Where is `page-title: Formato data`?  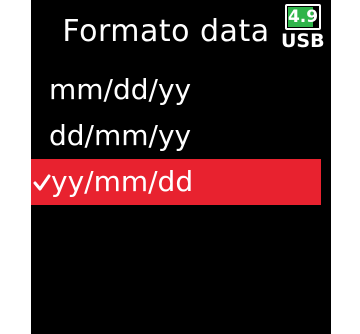 page-title: Formato data is located at coordinates (166, 31).